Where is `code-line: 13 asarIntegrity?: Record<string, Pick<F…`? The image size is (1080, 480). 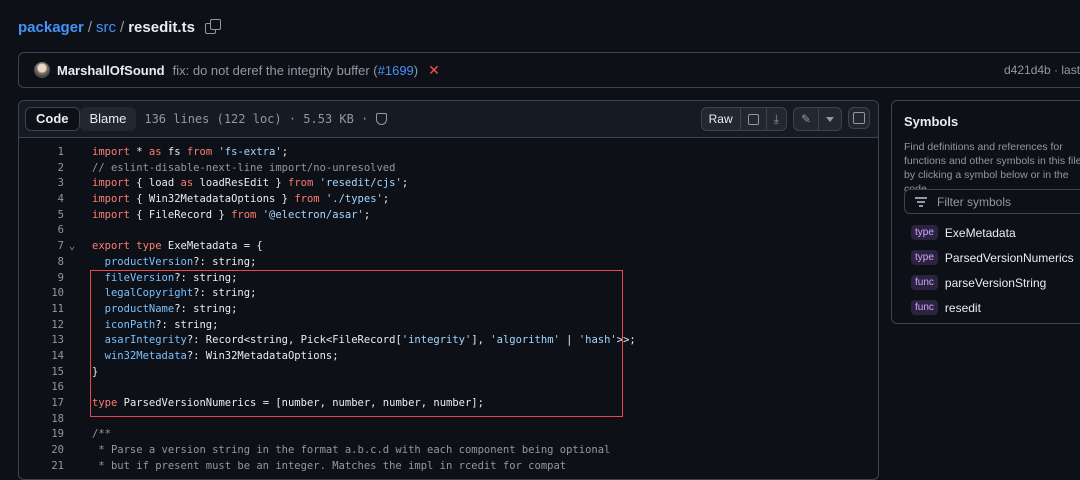 code-line: 13 asarIntegrity?: Record<string, Pick<F… is located at coordinates (448, 341).